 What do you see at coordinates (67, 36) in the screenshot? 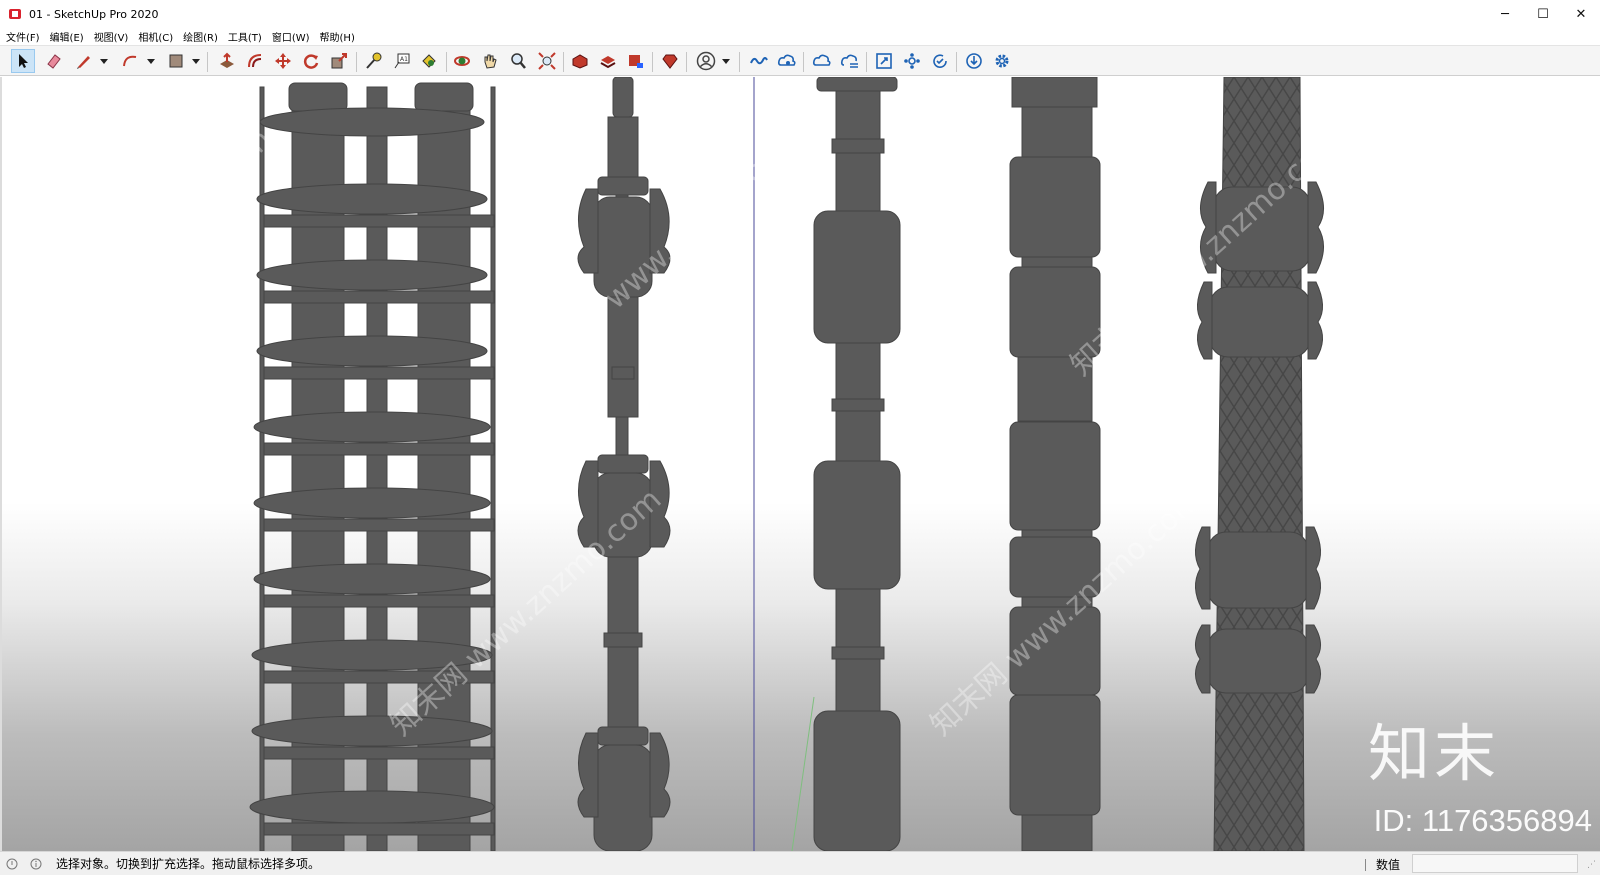
I see `menu-edit: 编辑(E)` at bounding box center [67, 36].